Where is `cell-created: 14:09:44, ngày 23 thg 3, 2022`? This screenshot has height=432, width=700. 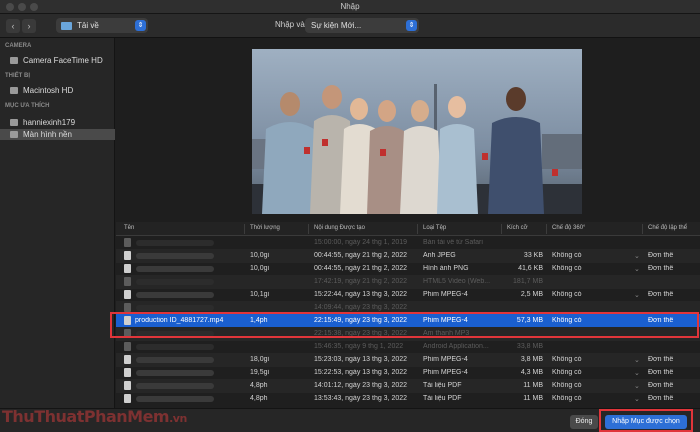 cell-created: 14:09:44, ngày 23 thg 3, 2022 is located at coordinates (361, 307).